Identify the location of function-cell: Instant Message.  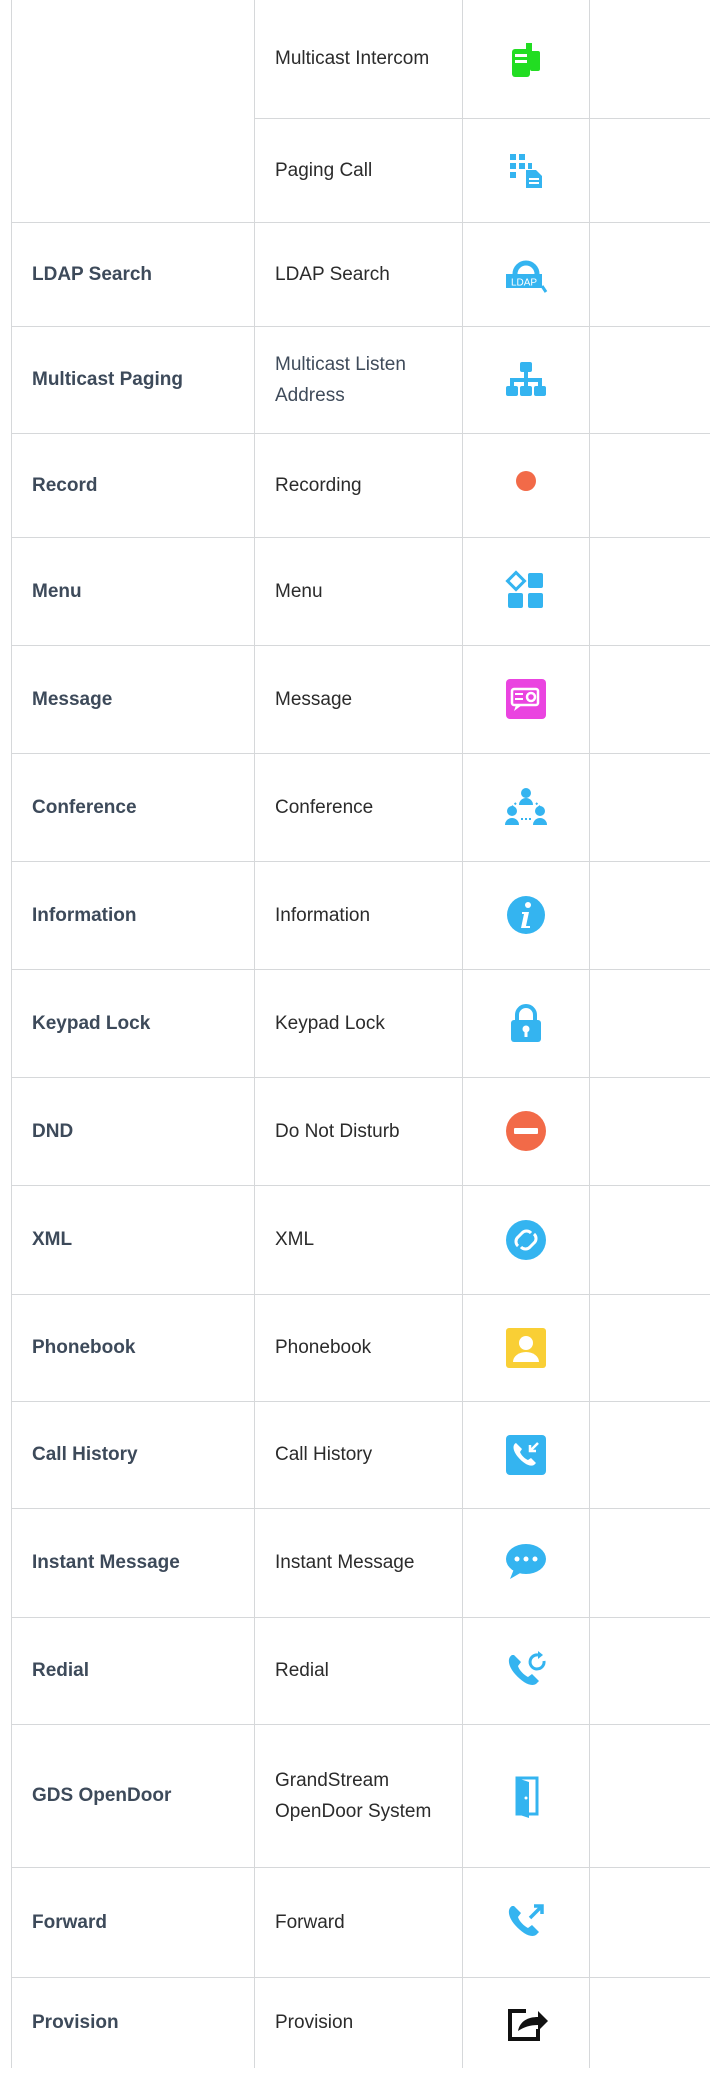
(133, 1562).